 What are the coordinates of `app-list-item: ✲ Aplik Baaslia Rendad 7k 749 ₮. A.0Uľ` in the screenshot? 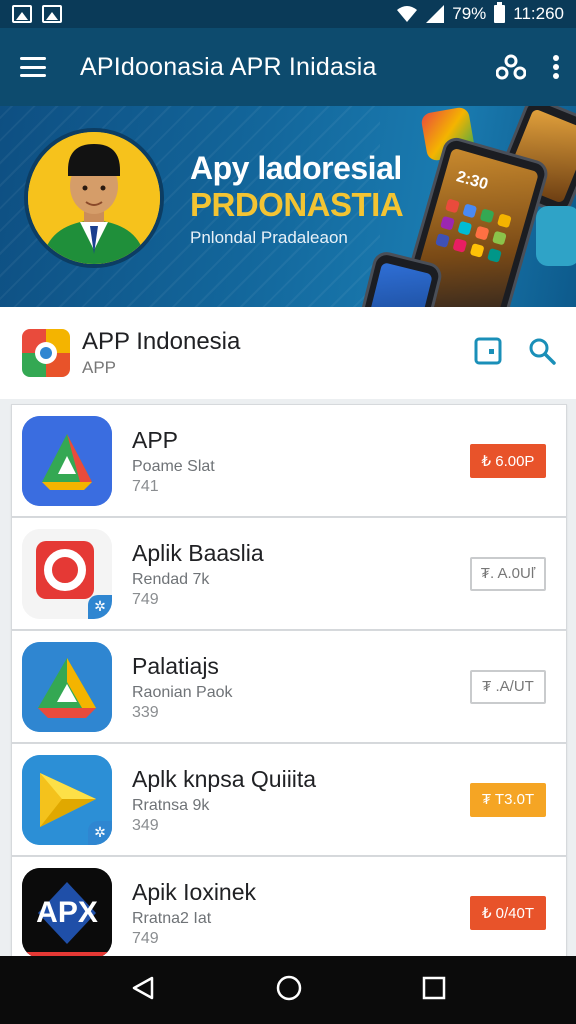 It's located at (289, 573).